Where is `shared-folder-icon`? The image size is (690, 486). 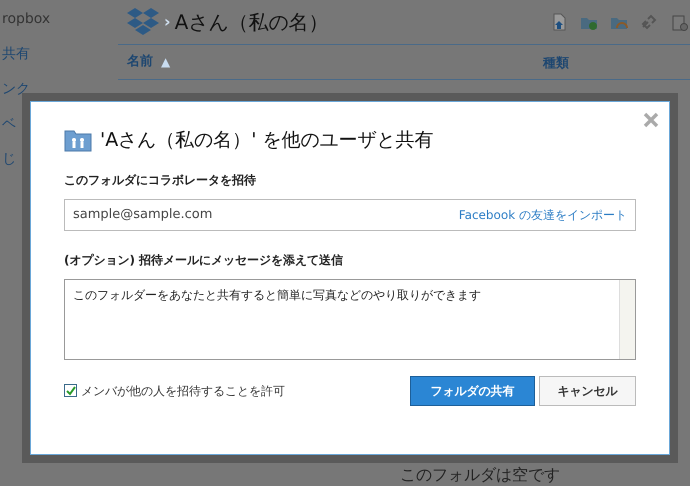 shared-folder-icon is located at coordinates (78, 140).